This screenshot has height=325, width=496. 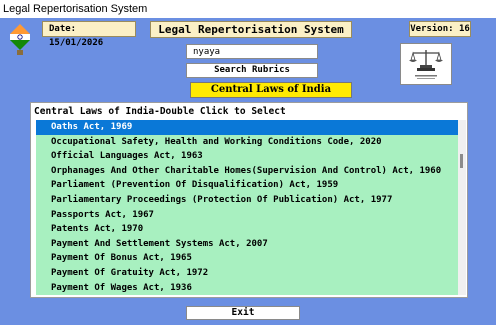 What do you see at coordinates (20, 39) in the screenshot?
I see `india-emblem-icon` at bounding box center [20, 39].